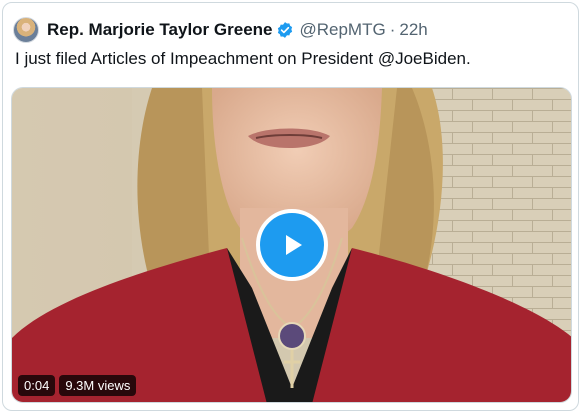 The height and width of the screenshot is (415, 583). I want to click on play-icon, so click(294, 245).